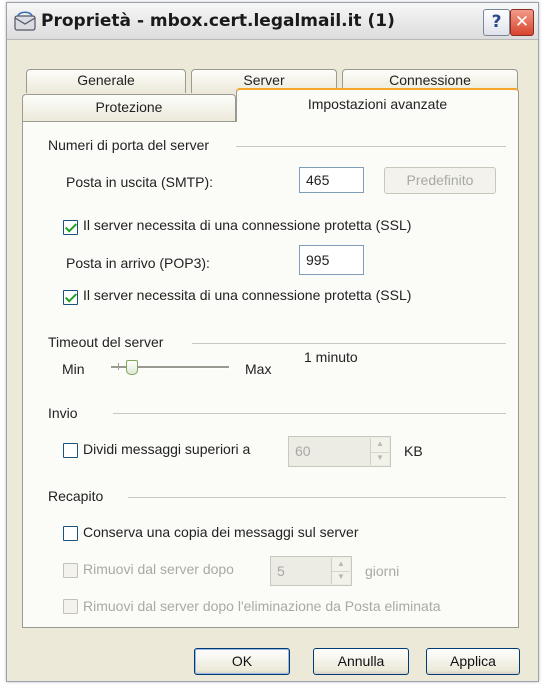  Describe the element at coordinates (331, 260) in the screenshot. I see `pop3-port-input: 995` at that location.